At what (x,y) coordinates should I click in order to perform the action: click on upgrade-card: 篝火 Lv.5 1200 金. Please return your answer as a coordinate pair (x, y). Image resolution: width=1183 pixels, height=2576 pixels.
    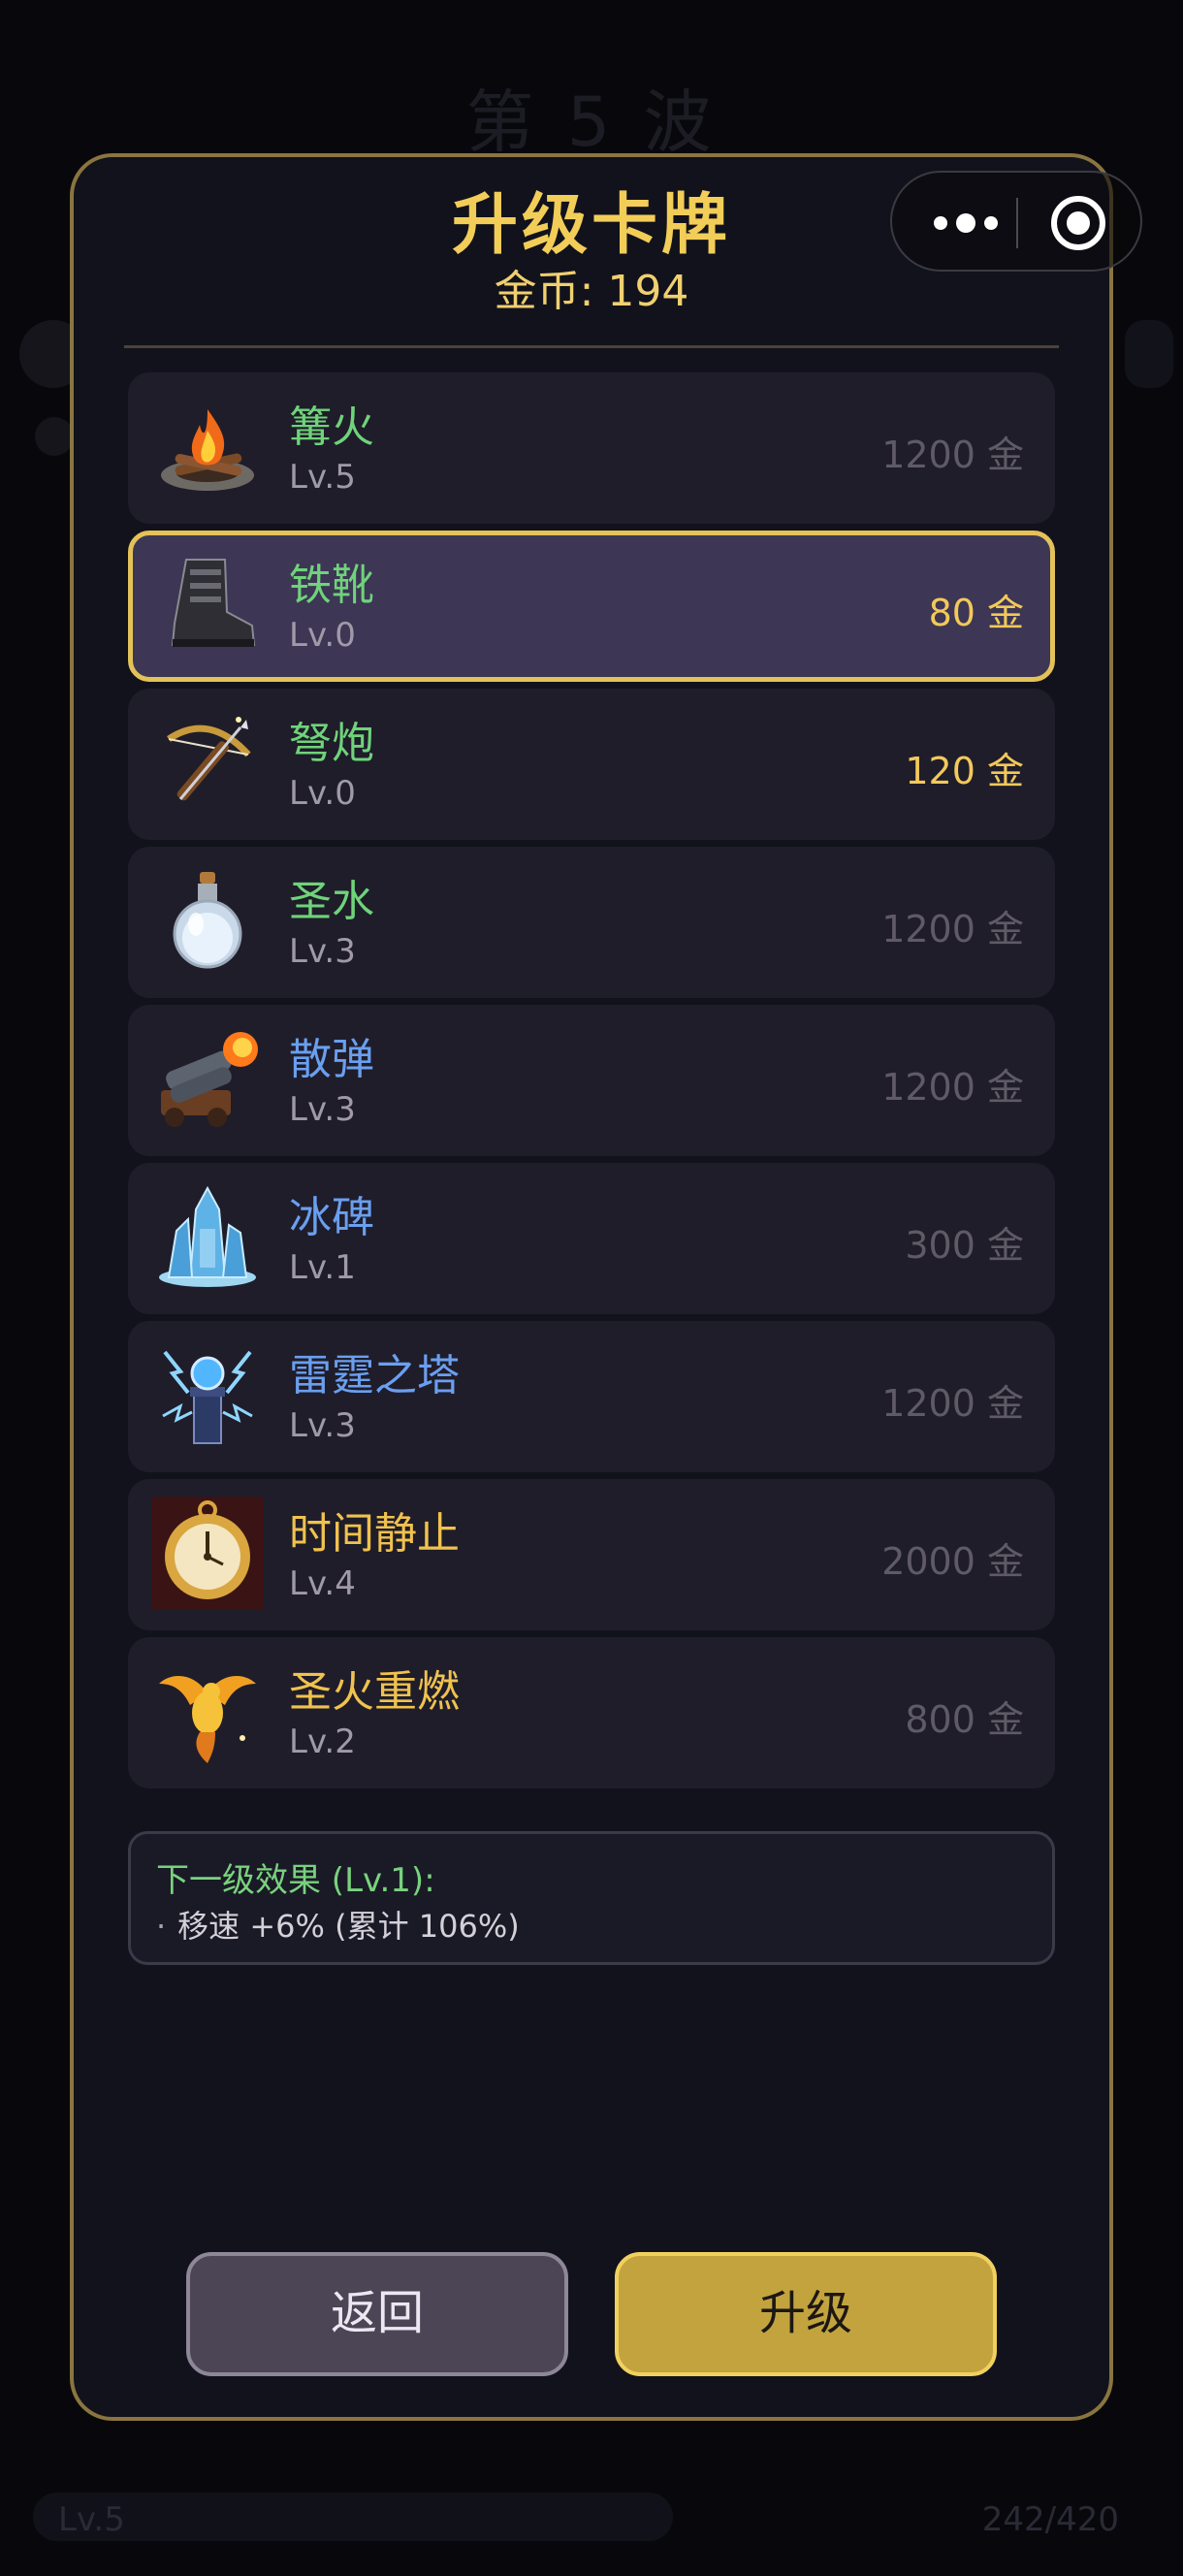
    Looking at the image, I should click on (591, 448).